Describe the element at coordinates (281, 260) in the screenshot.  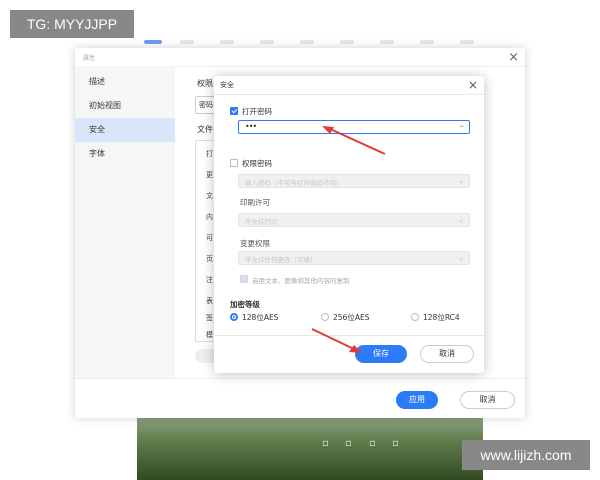
I see `change-permission-value: 不允许任何更改（可填）` at that location.